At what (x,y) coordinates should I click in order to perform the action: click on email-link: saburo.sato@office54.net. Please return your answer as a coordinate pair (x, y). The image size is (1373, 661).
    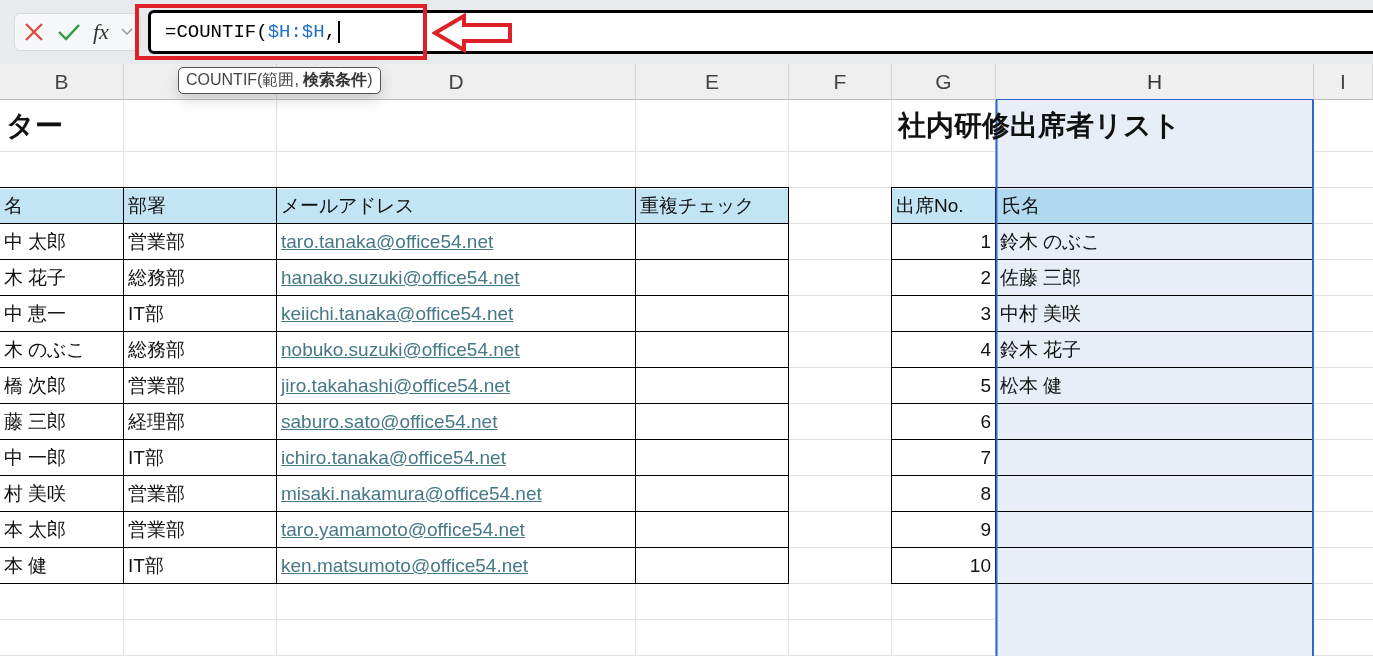
    Looking at the image, I should click on (389, 422).